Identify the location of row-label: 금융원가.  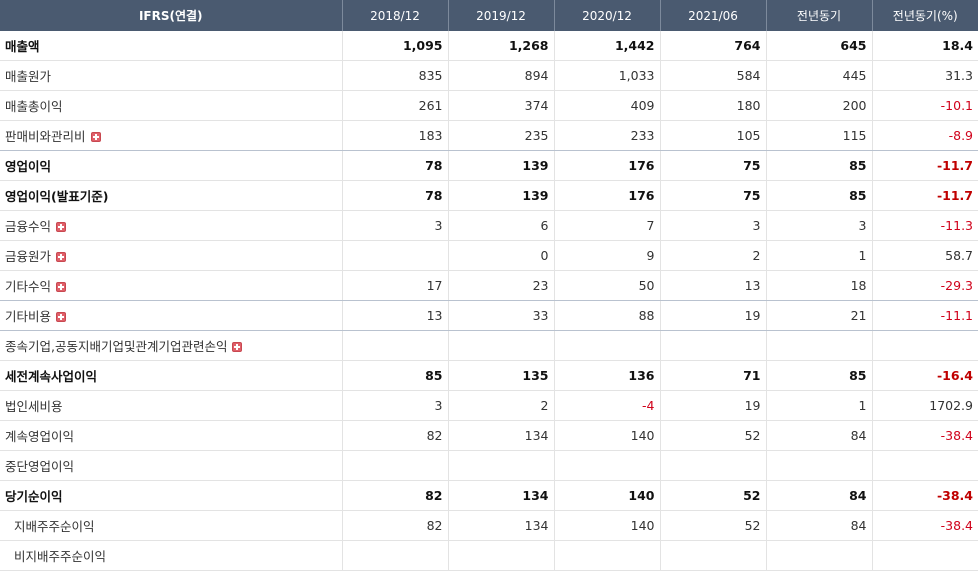
(28, 256).